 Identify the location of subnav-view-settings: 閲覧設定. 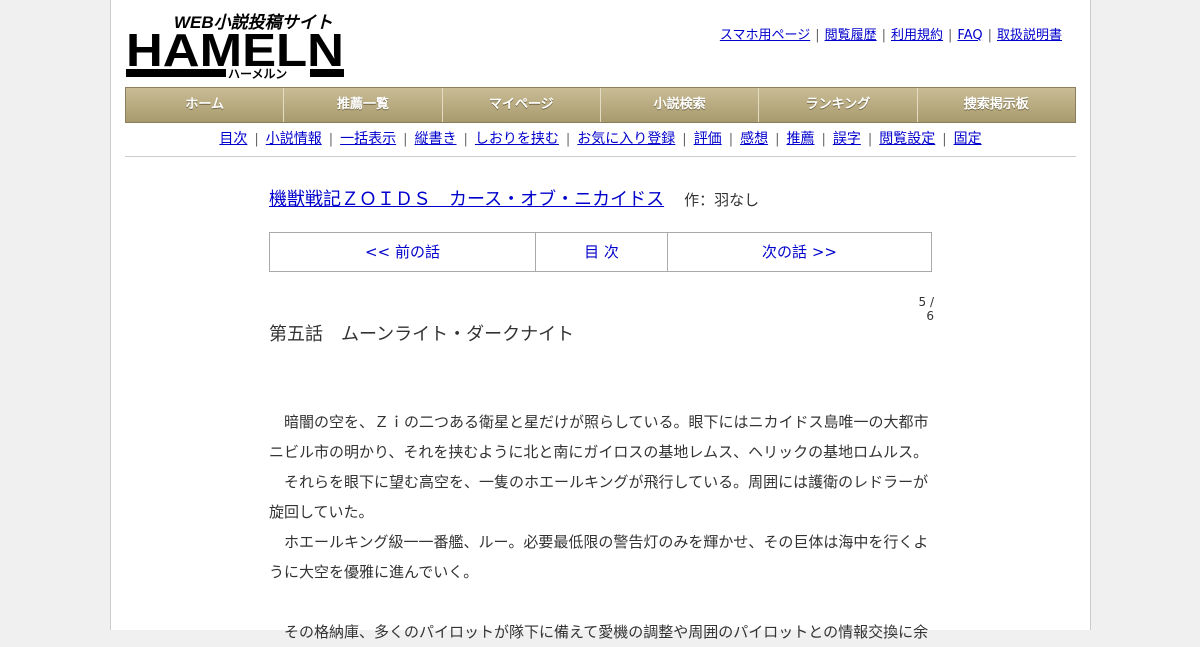
(907, 139).